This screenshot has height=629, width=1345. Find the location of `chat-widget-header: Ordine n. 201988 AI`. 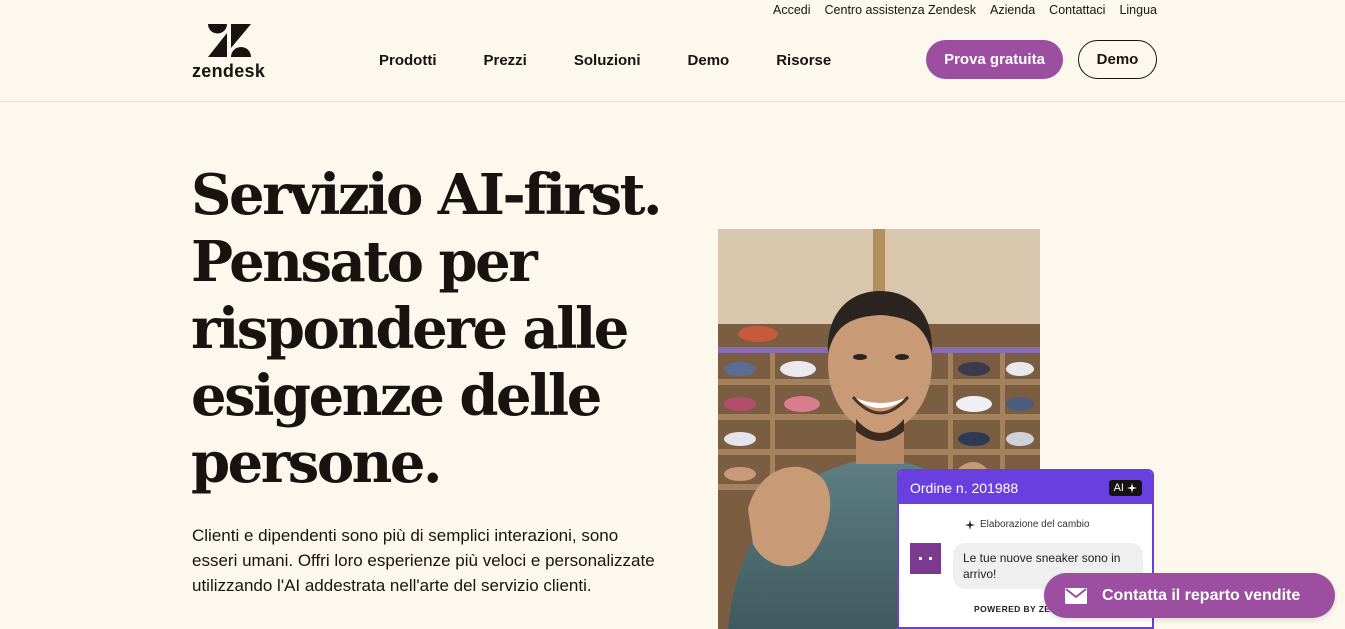

chat-widget-header: Ordine n. 201988 AI is located at coordinates (1025, 487).